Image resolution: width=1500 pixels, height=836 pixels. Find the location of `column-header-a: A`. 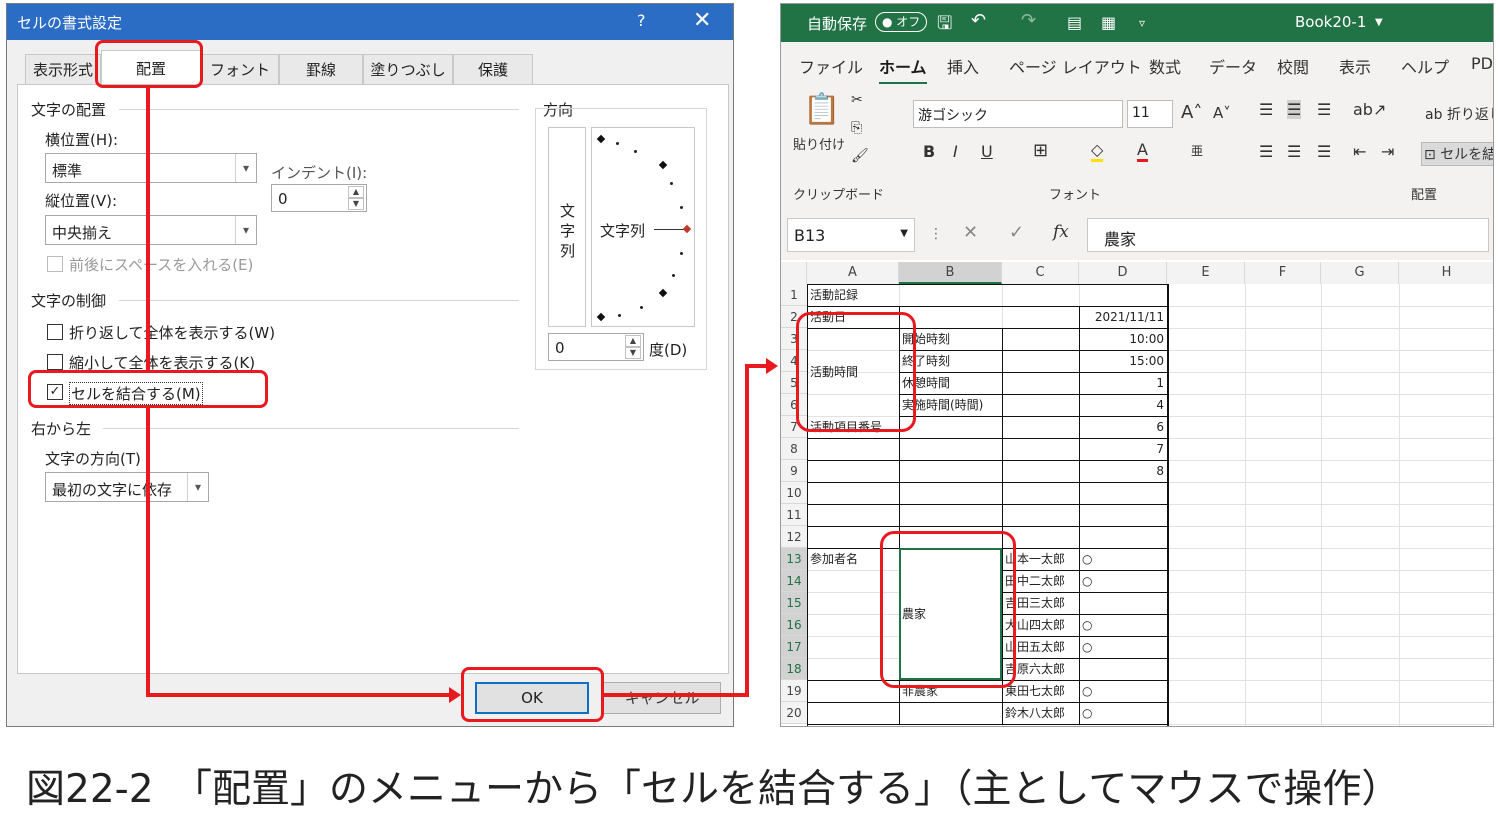

column-header-a: A is located at coordinates (853, 273).